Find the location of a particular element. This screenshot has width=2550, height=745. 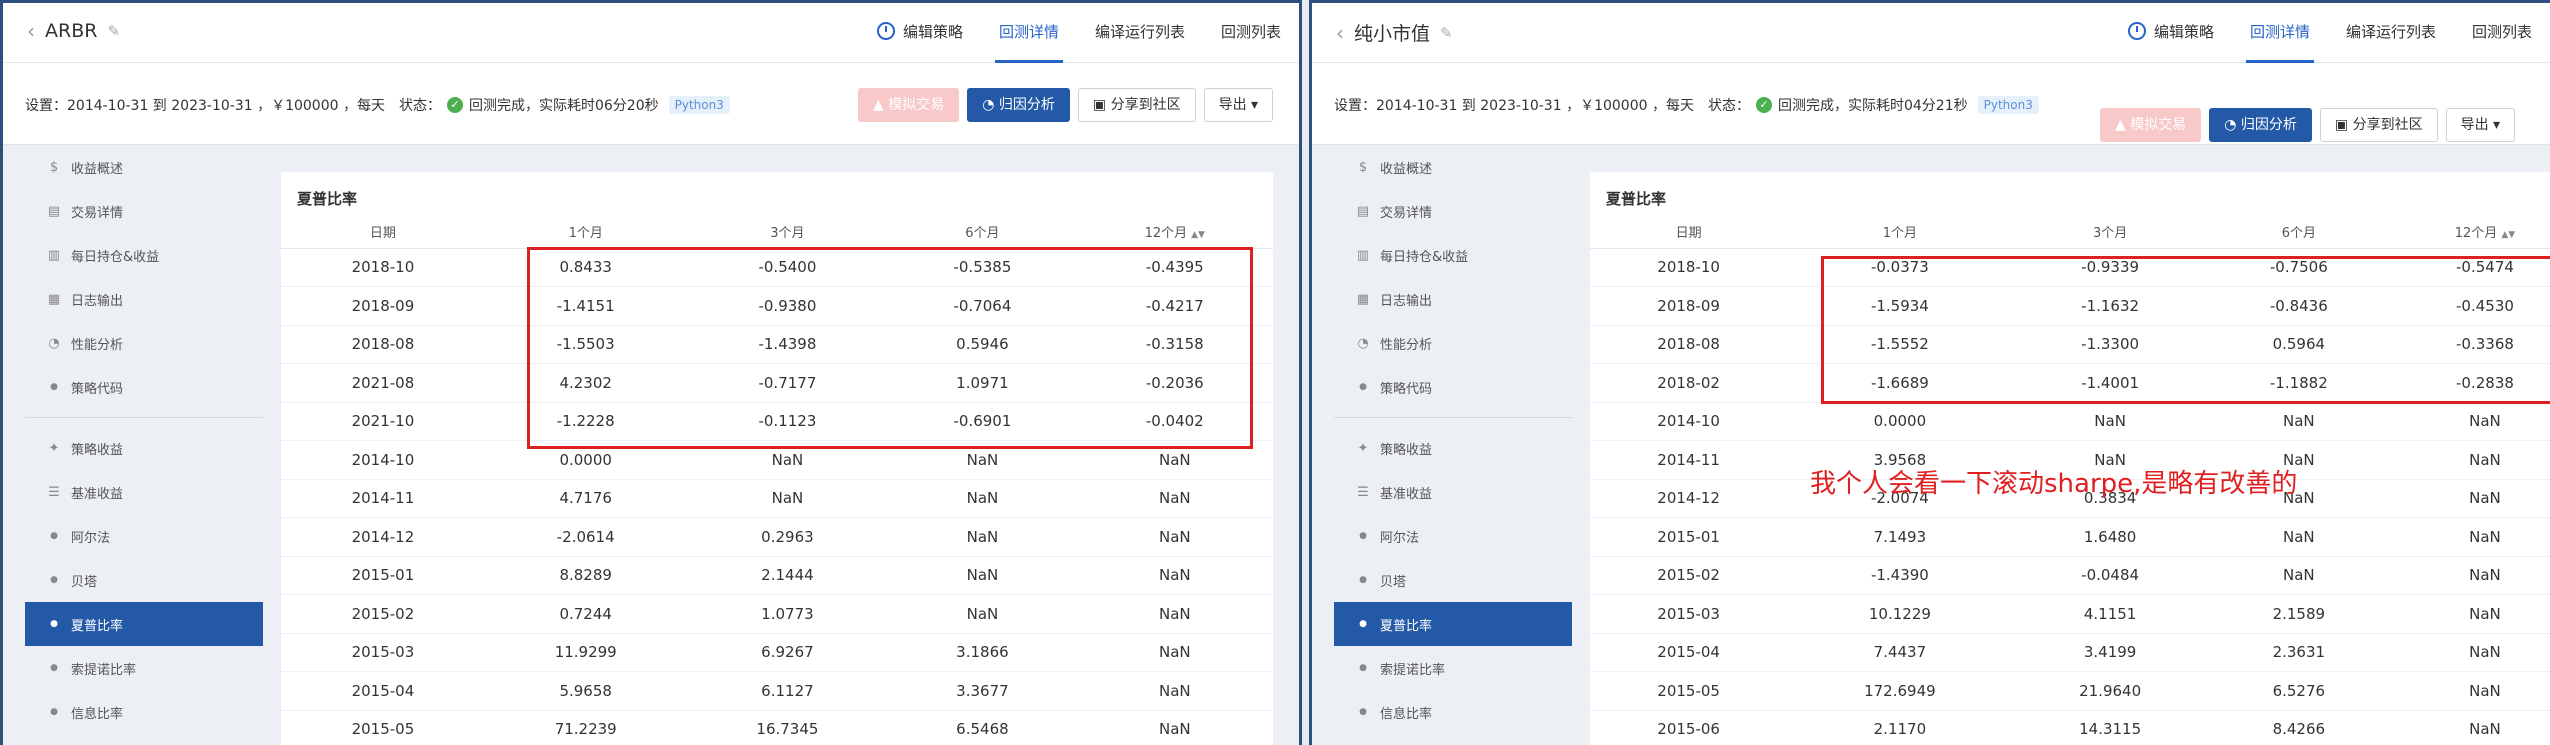

calendar-icon: ▦ is located at coordinates (54, 299).